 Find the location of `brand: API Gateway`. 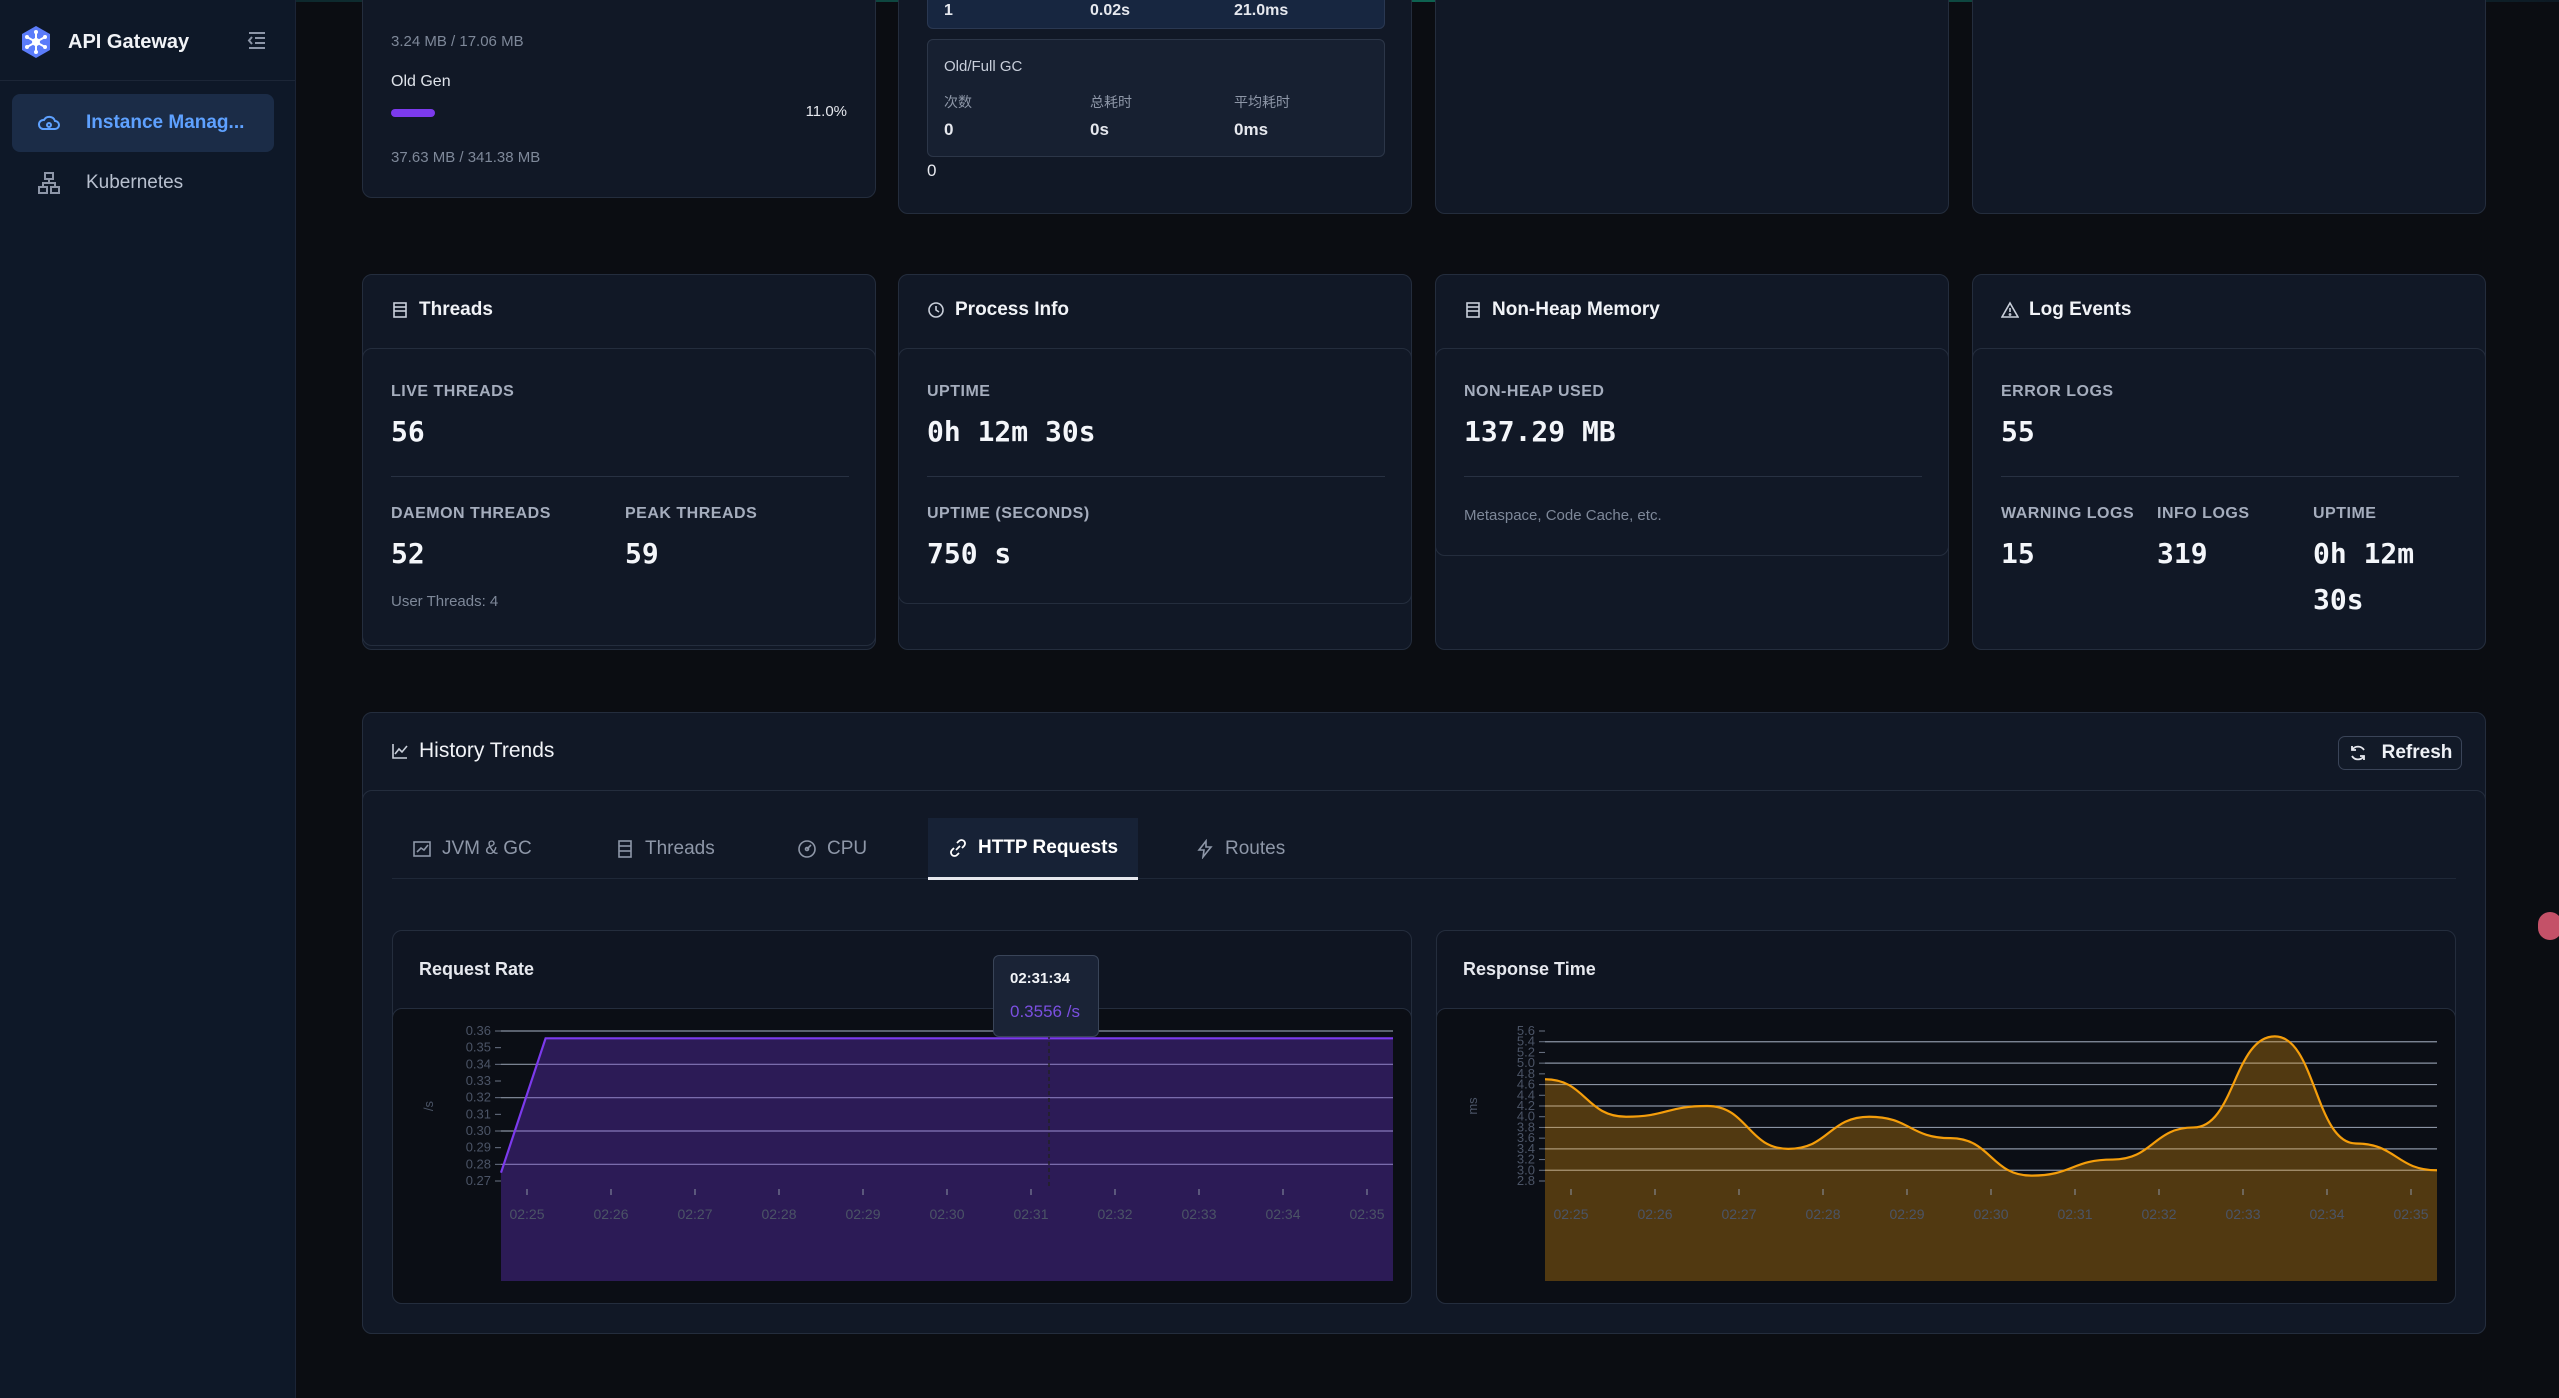

brand: API Gateway is located at coordinates (103, 42).